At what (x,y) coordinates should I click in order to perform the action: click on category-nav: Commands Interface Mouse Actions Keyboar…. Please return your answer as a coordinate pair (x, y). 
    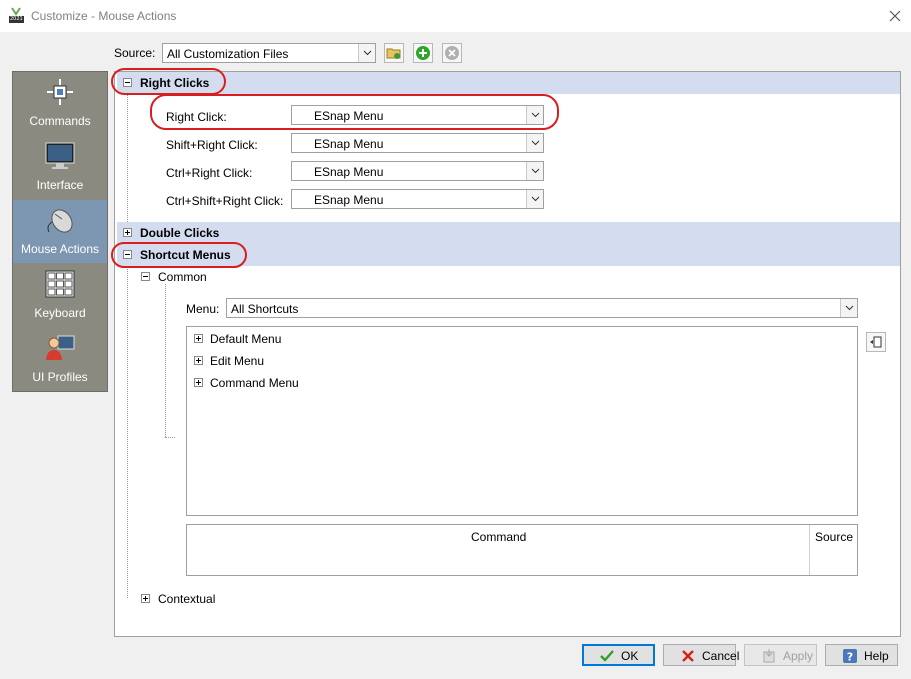
    Looking at the image, I should click on (60, 231).